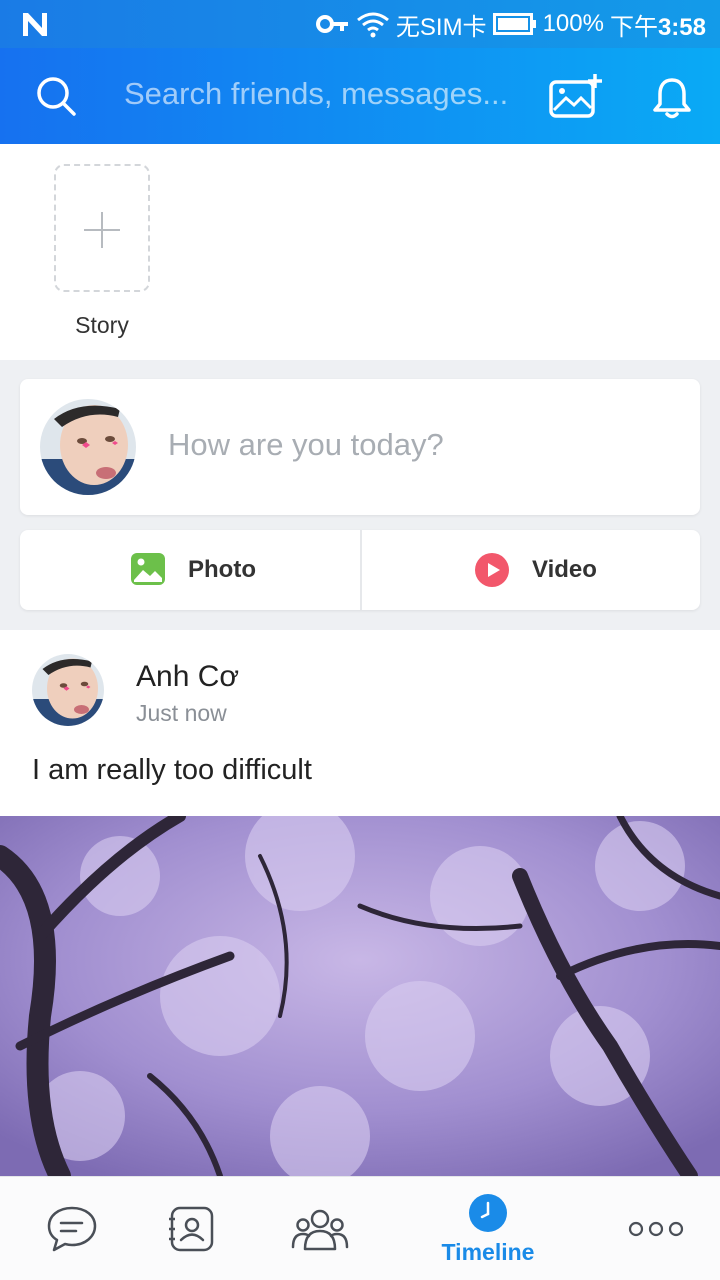 This screenshot has height=1280, width=720. I want to click on video-play-icon, so click(492, 570).